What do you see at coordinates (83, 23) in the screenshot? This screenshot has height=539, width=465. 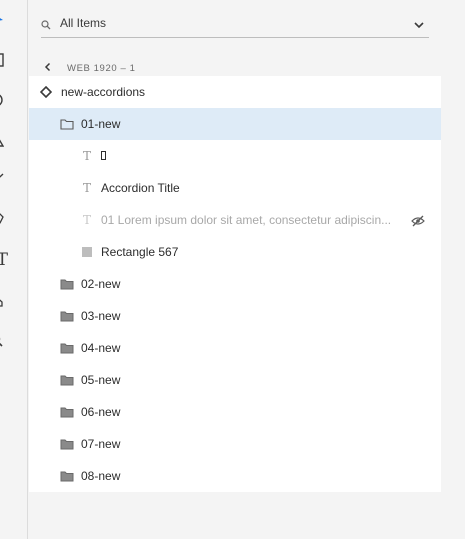 I see `search-input: All Items` at bounding box center [83, 23].